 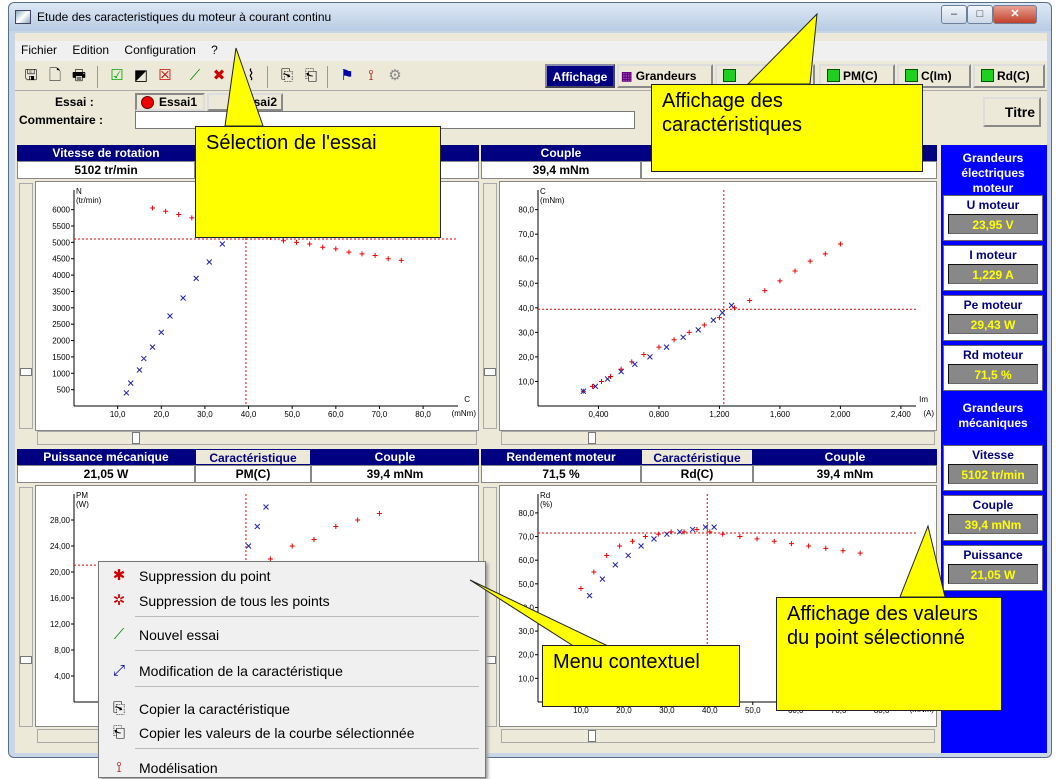 What do you see at coordinates (318, 182) in the screenshot?
I see `callout-essai: Sélection de l'essai` at bounding box center [318, 182].